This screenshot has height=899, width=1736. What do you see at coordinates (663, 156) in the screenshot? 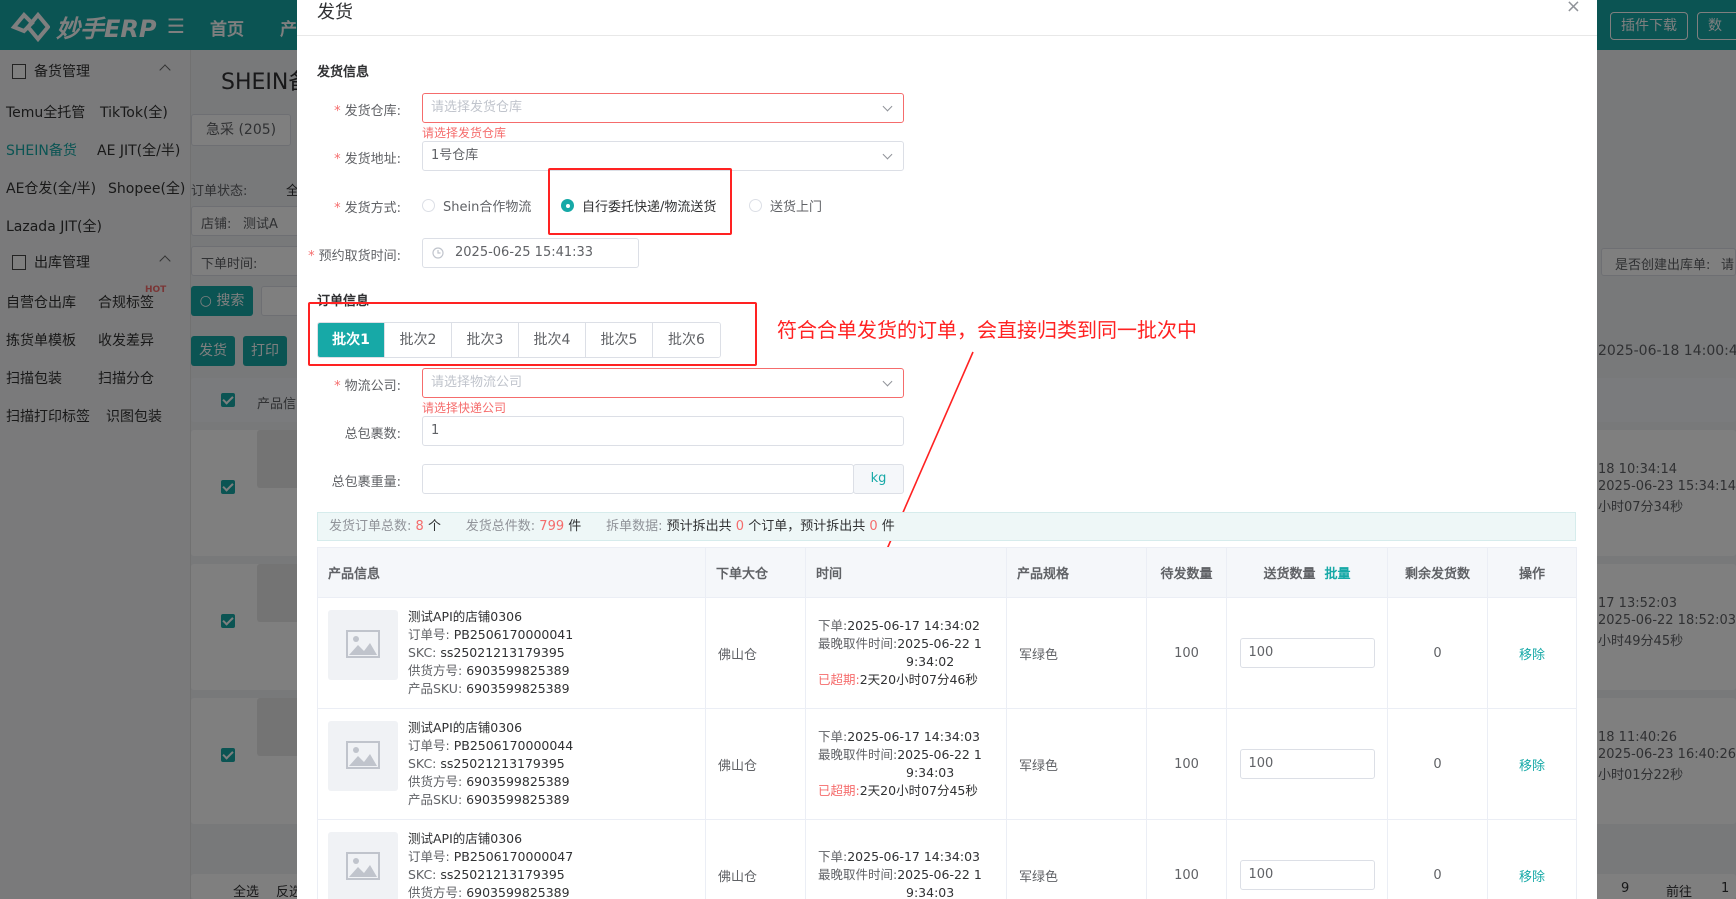
I see `address-select: 1号仓库` at bounding box center [663, 156].